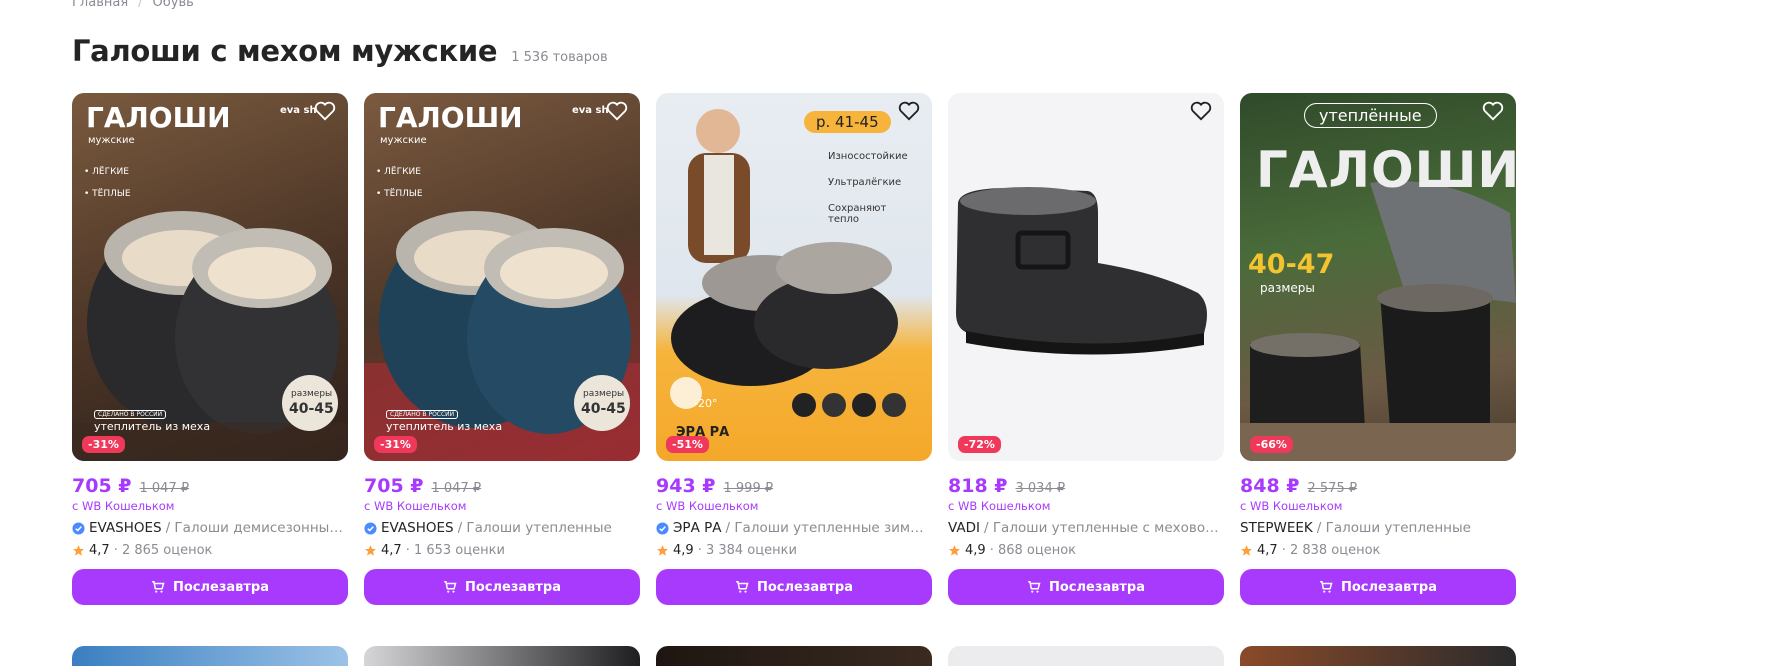 The image size is (1784, 666). I want to click on next-row-preview, so click(794, 656).